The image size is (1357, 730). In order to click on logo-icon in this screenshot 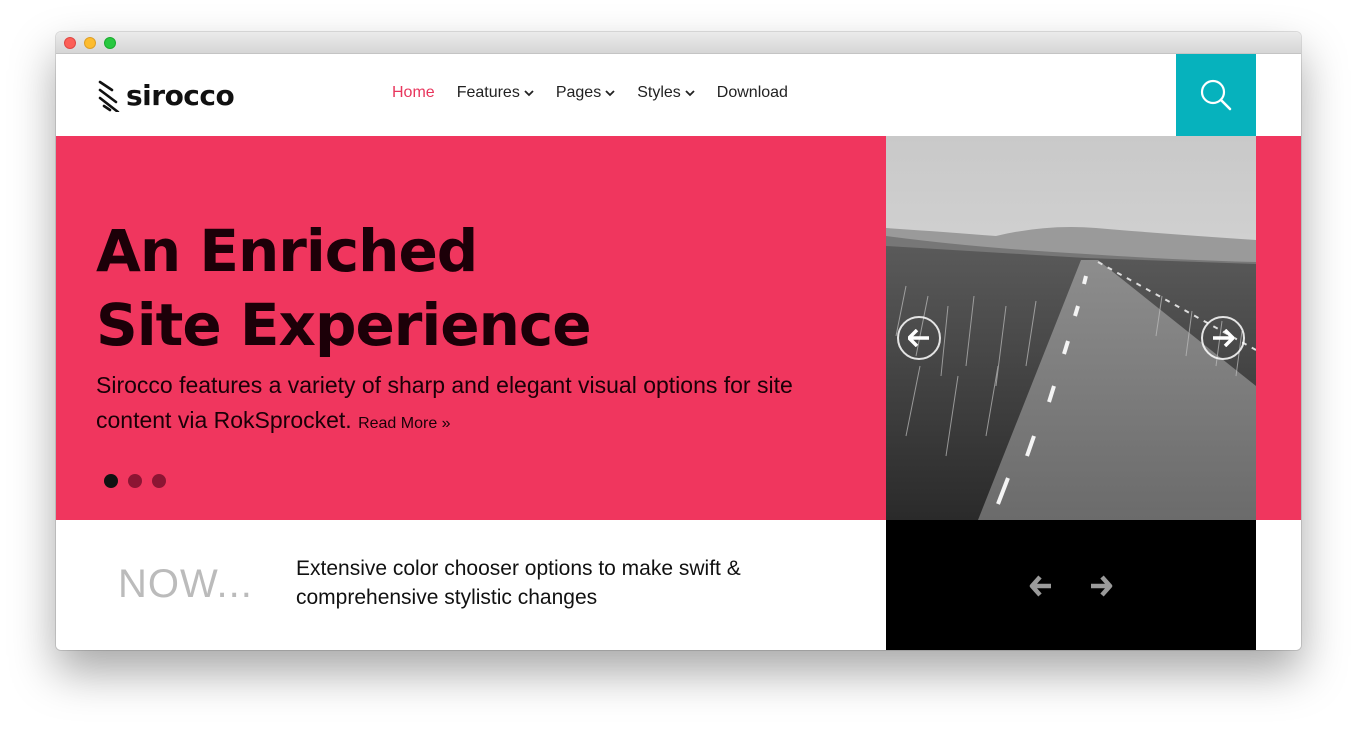, I will do `click(109, 96)`.